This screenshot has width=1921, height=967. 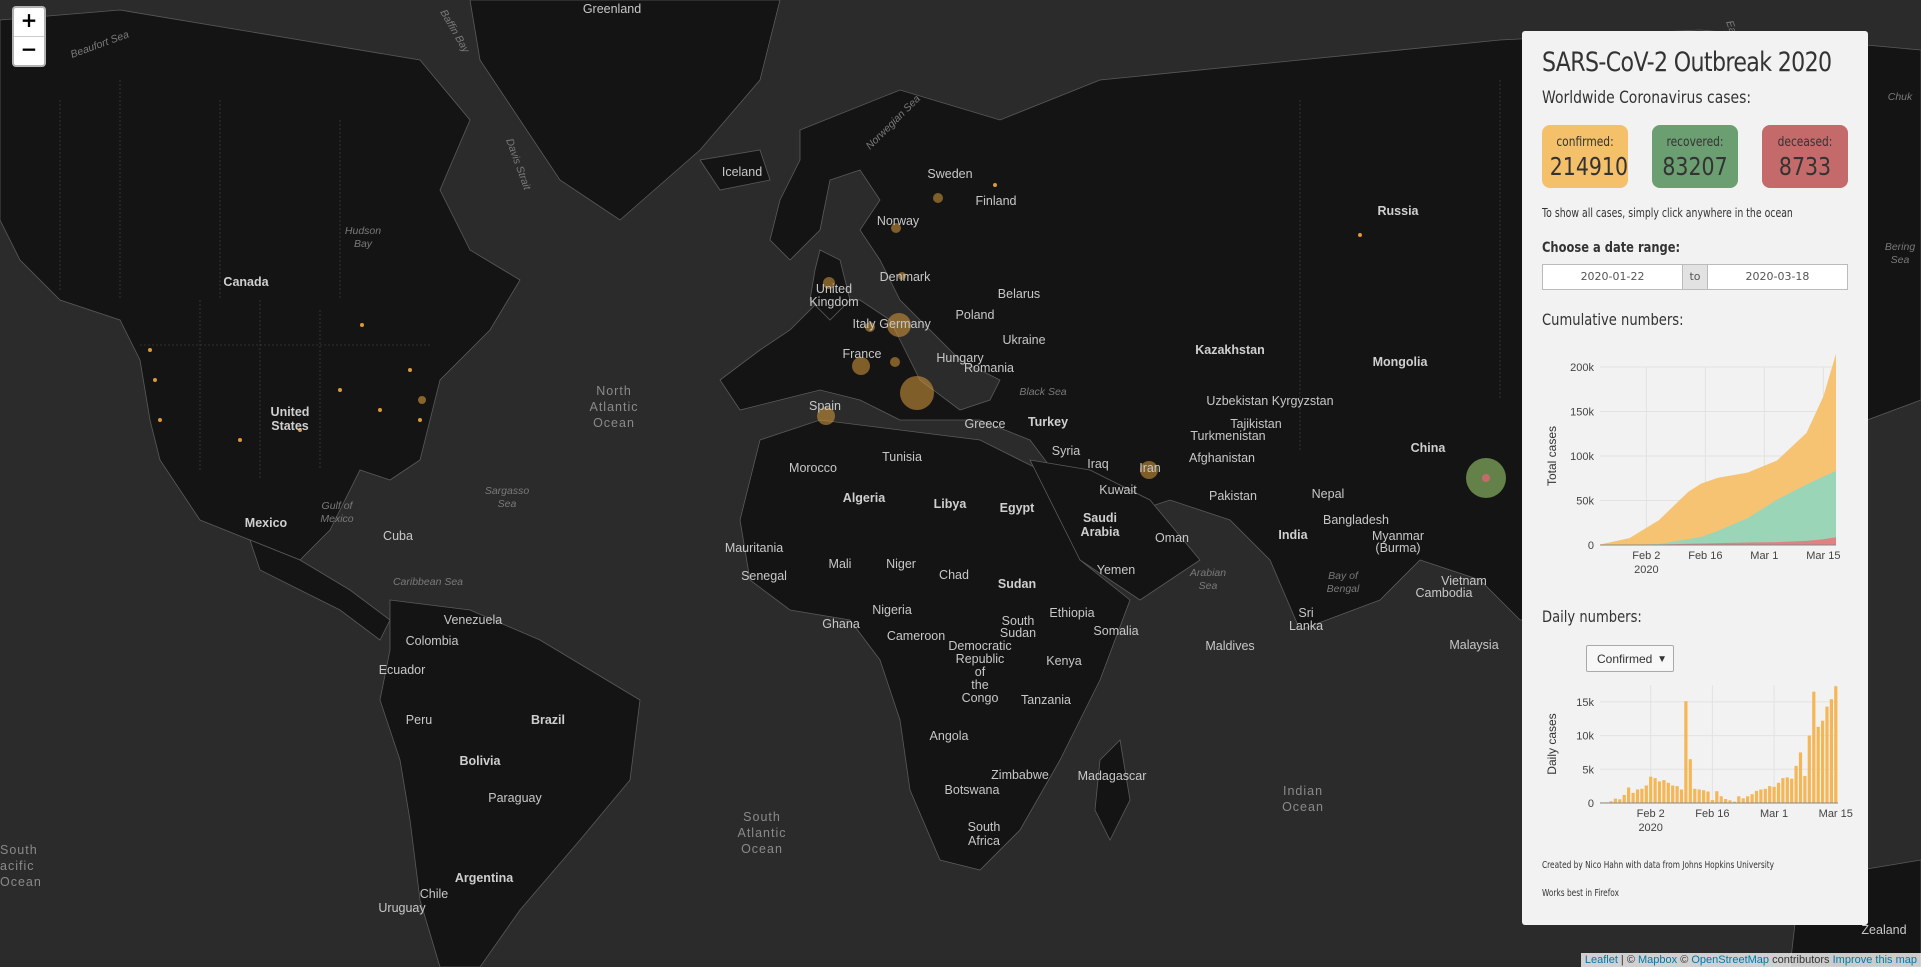 What do you see at coordinates (1588, 770) in the screenshot?
I see `day-ytick: 5k` at bounding box center [1588, 770].